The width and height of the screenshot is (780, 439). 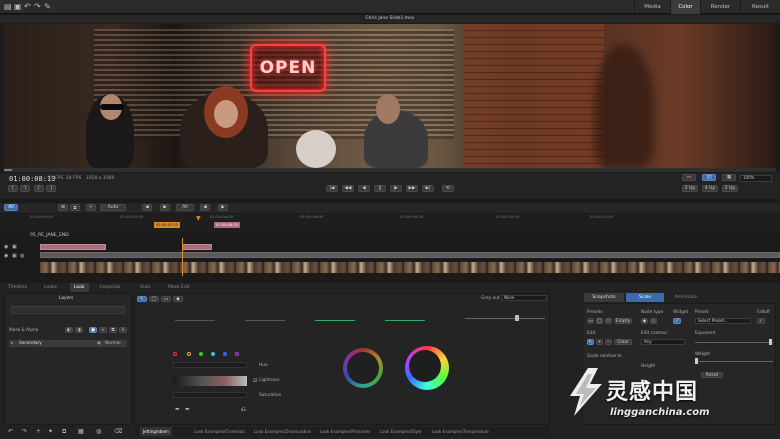 I want to click on node-type-a-icon: ◆, so click(x=644, y=321).